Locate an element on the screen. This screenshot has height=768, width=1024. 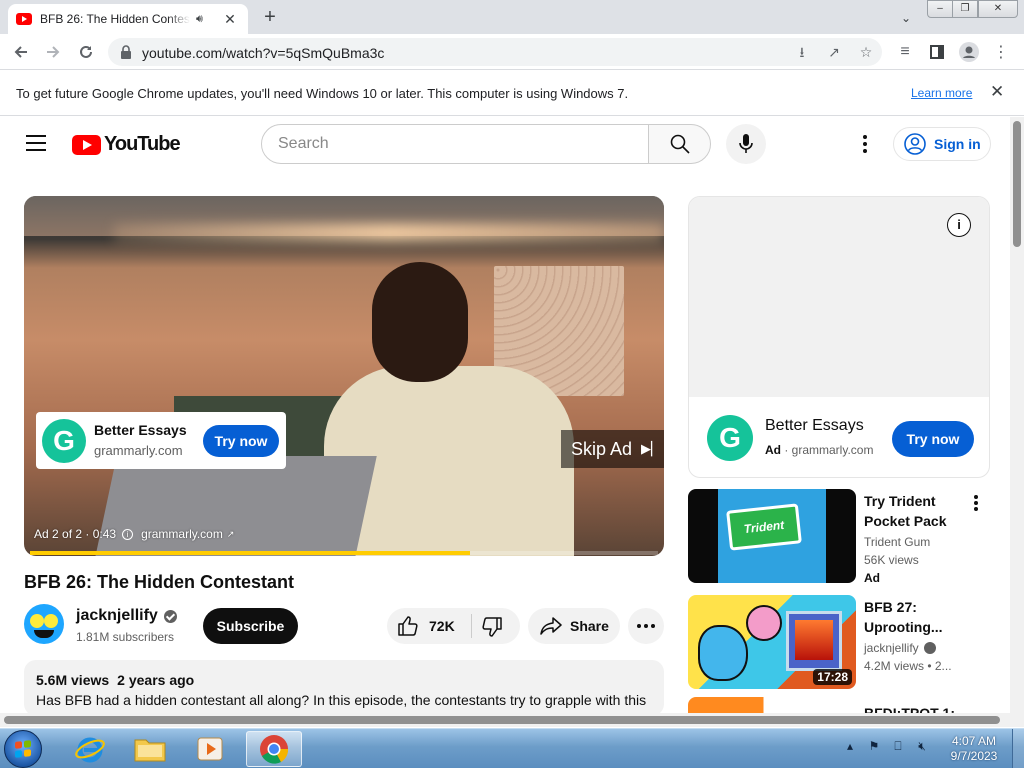
ad-domain: grammarly.com is located at coordinates (138, 450).